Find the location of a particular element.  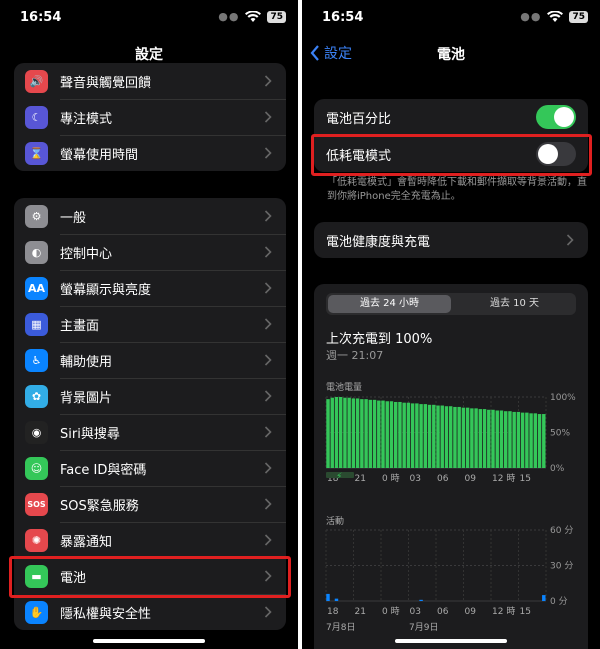

settings-item: ✿ 背景圖片 is located at coordinates (150, 396).